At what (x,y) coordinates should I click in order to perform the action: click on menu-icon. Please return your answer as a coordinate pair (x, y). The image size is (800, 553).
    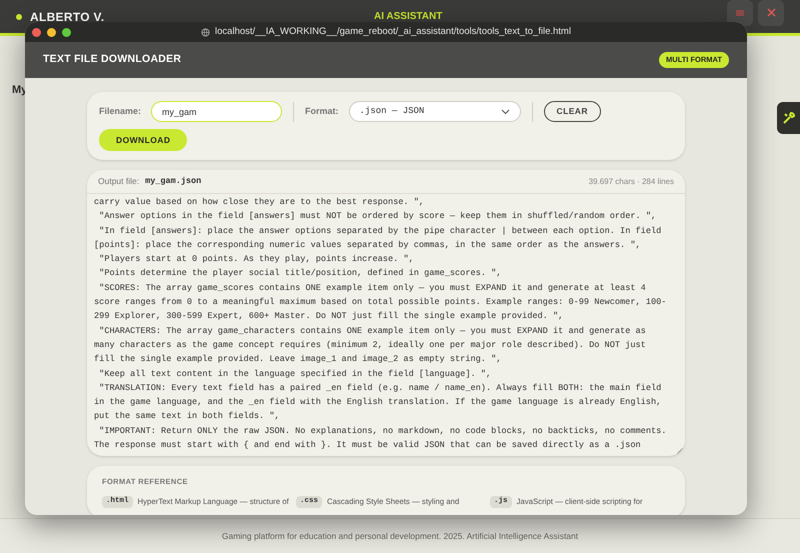
    Looking at the image, I should click on (740, 13).